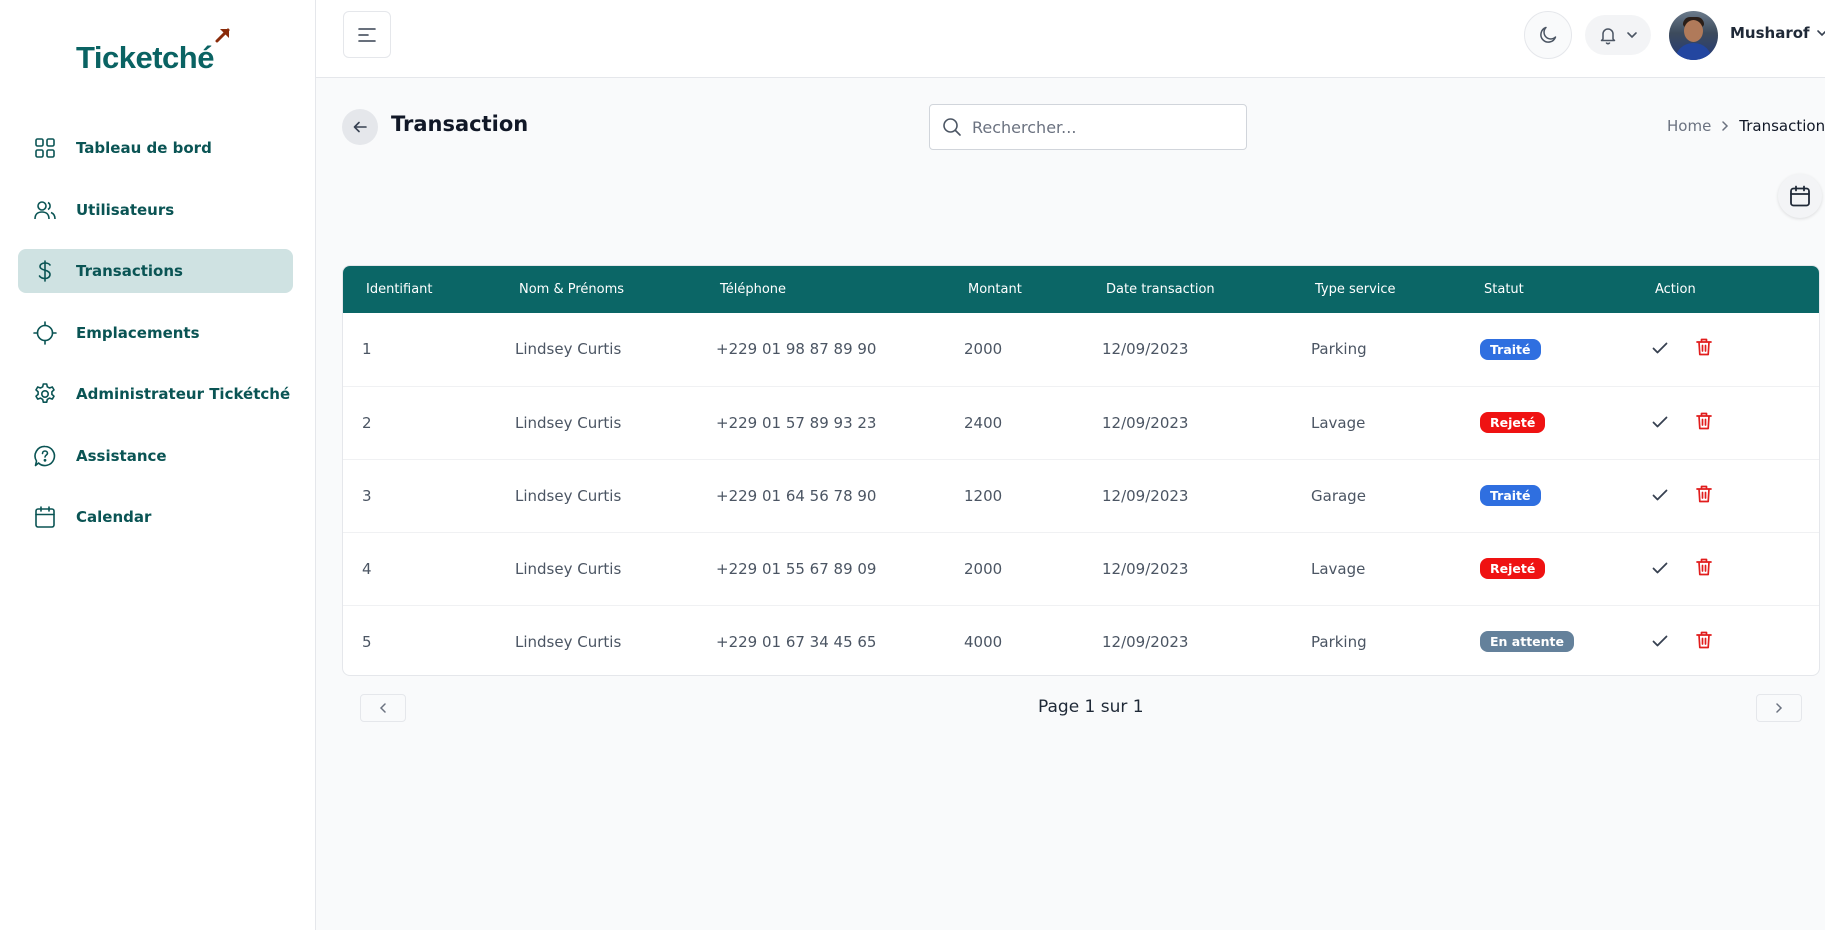 The image size is (1825, 930). I want to click on search-icon, so click(952, 127).